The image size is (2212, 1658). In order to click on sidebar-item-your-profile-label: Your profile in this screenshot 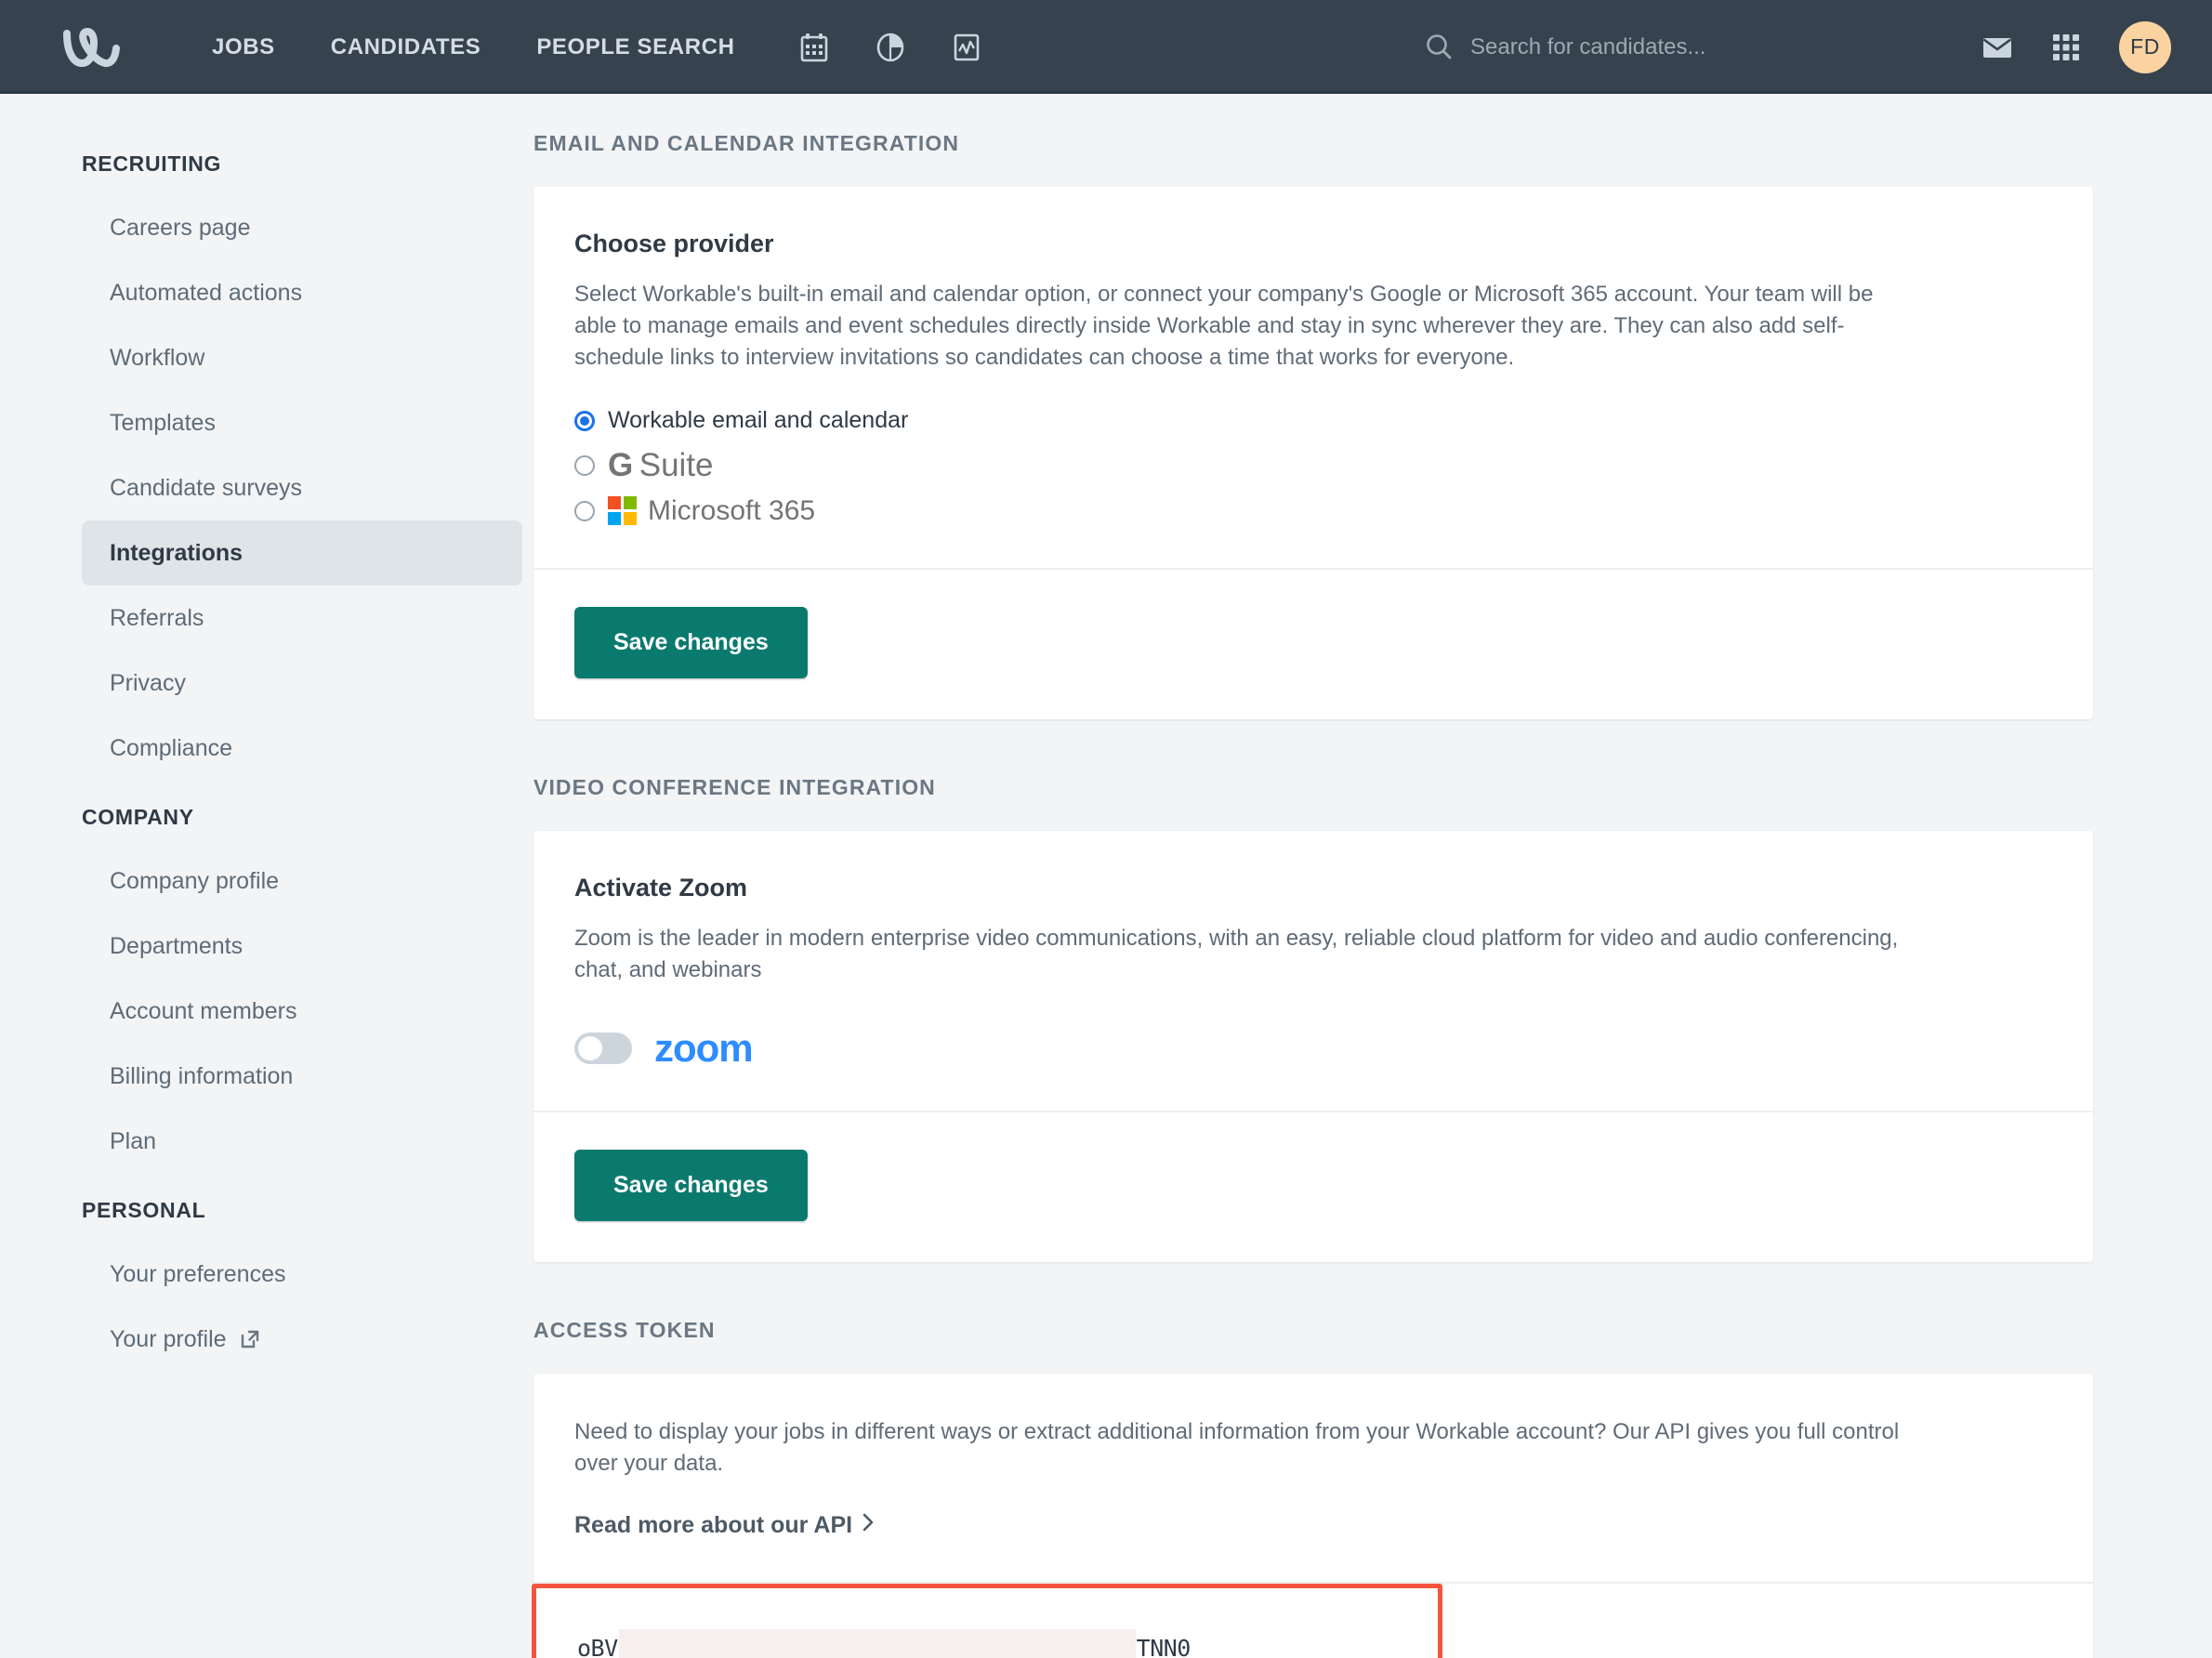, I will do `click(168, 1338)`.